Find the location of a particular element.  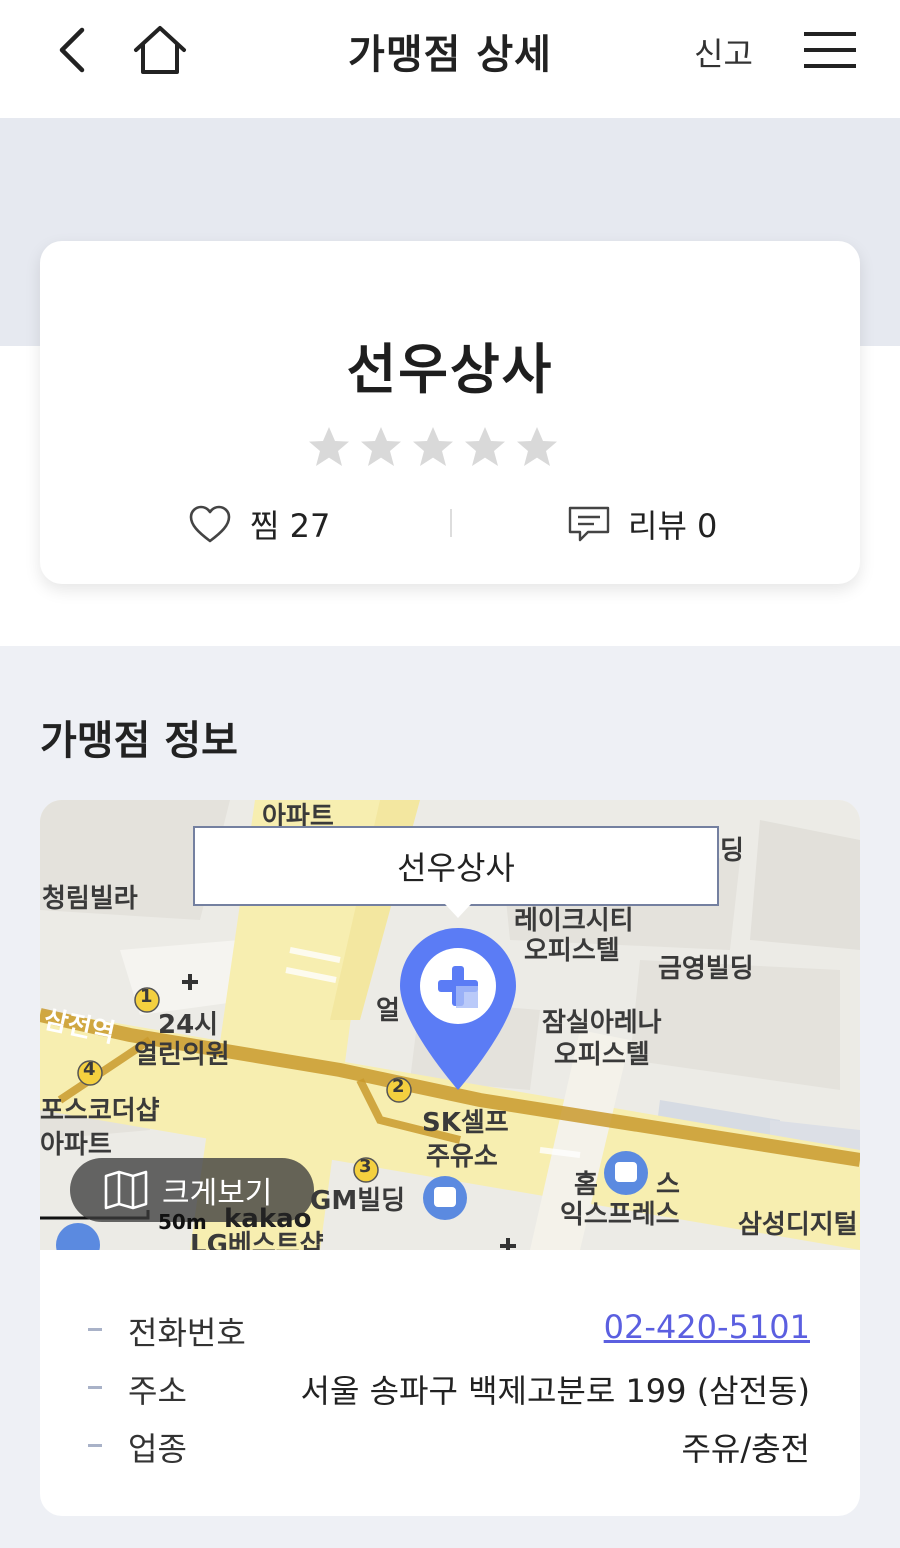

comment-icon is located at coordinates (589, 524).